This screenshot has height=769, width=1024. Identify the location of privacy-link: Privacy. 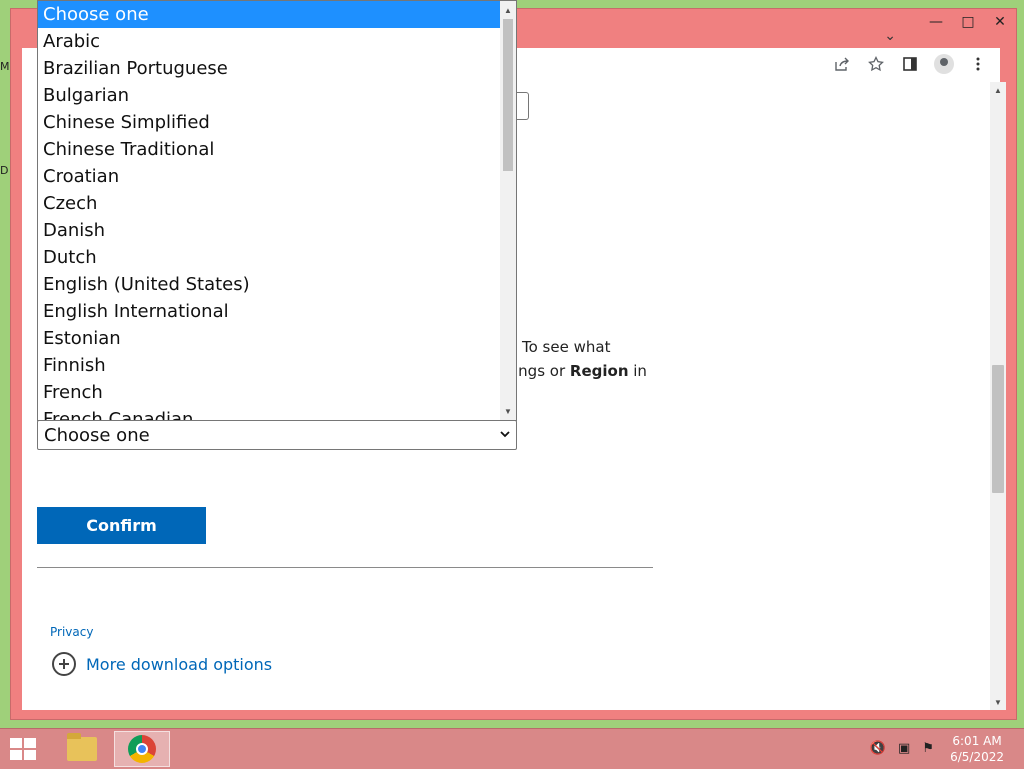
(71, 632).